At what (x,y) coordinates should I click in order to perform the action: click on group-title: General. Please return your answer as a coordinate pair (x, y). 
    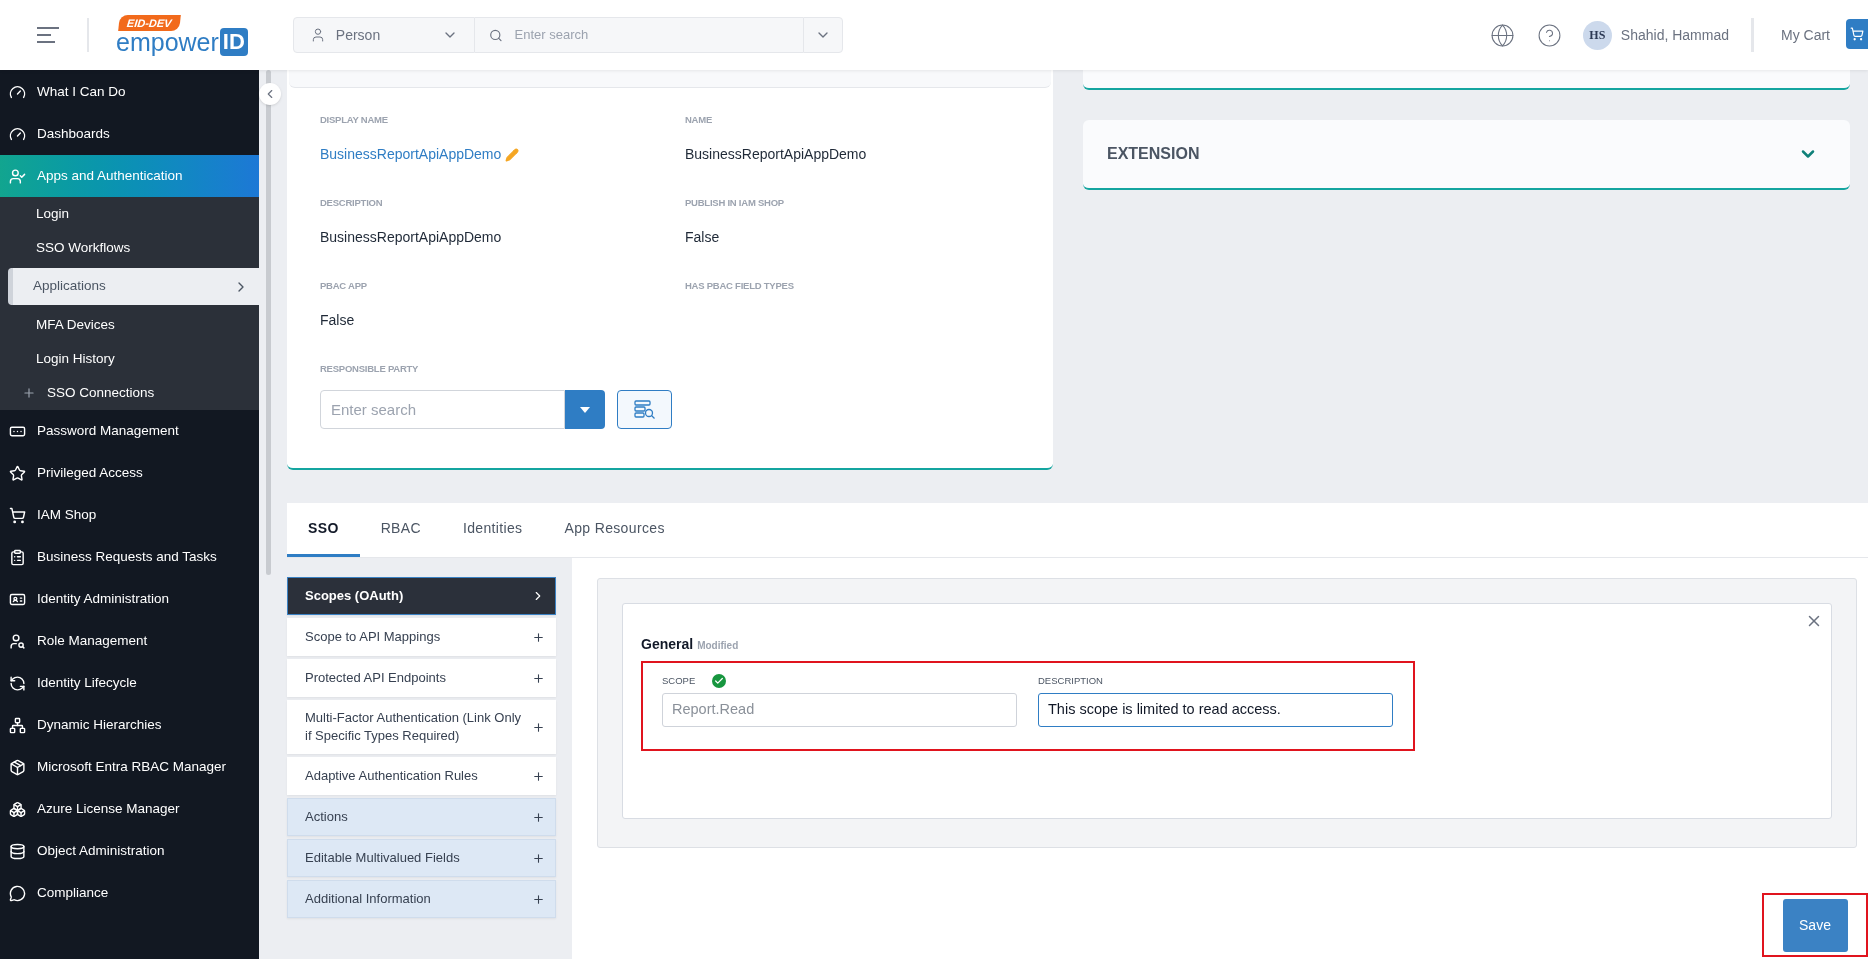
    Looking at the image, I should click on (667, 644).